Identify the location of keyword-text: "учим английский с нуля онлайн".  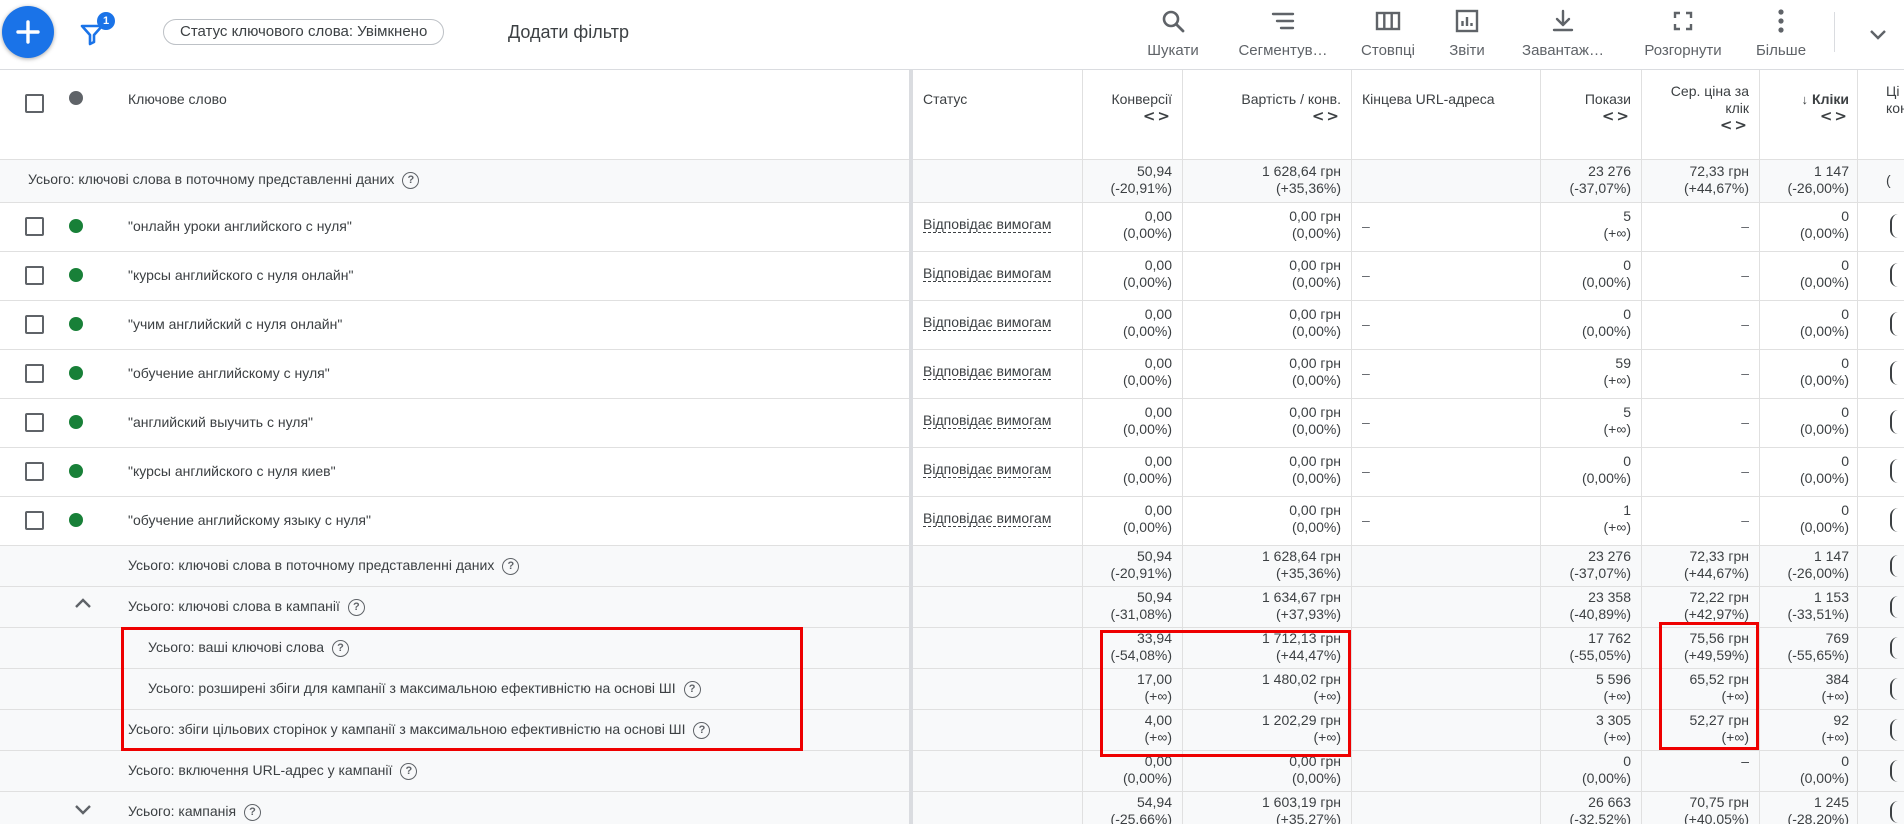
(235, 324).